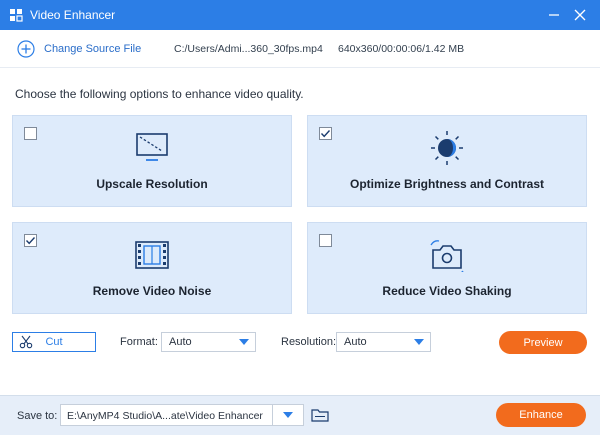 This screenshot has width=600, height=435. I want to click on option-optimize-brightness: Optimize Brightness and Contrast, so click(447, 161).